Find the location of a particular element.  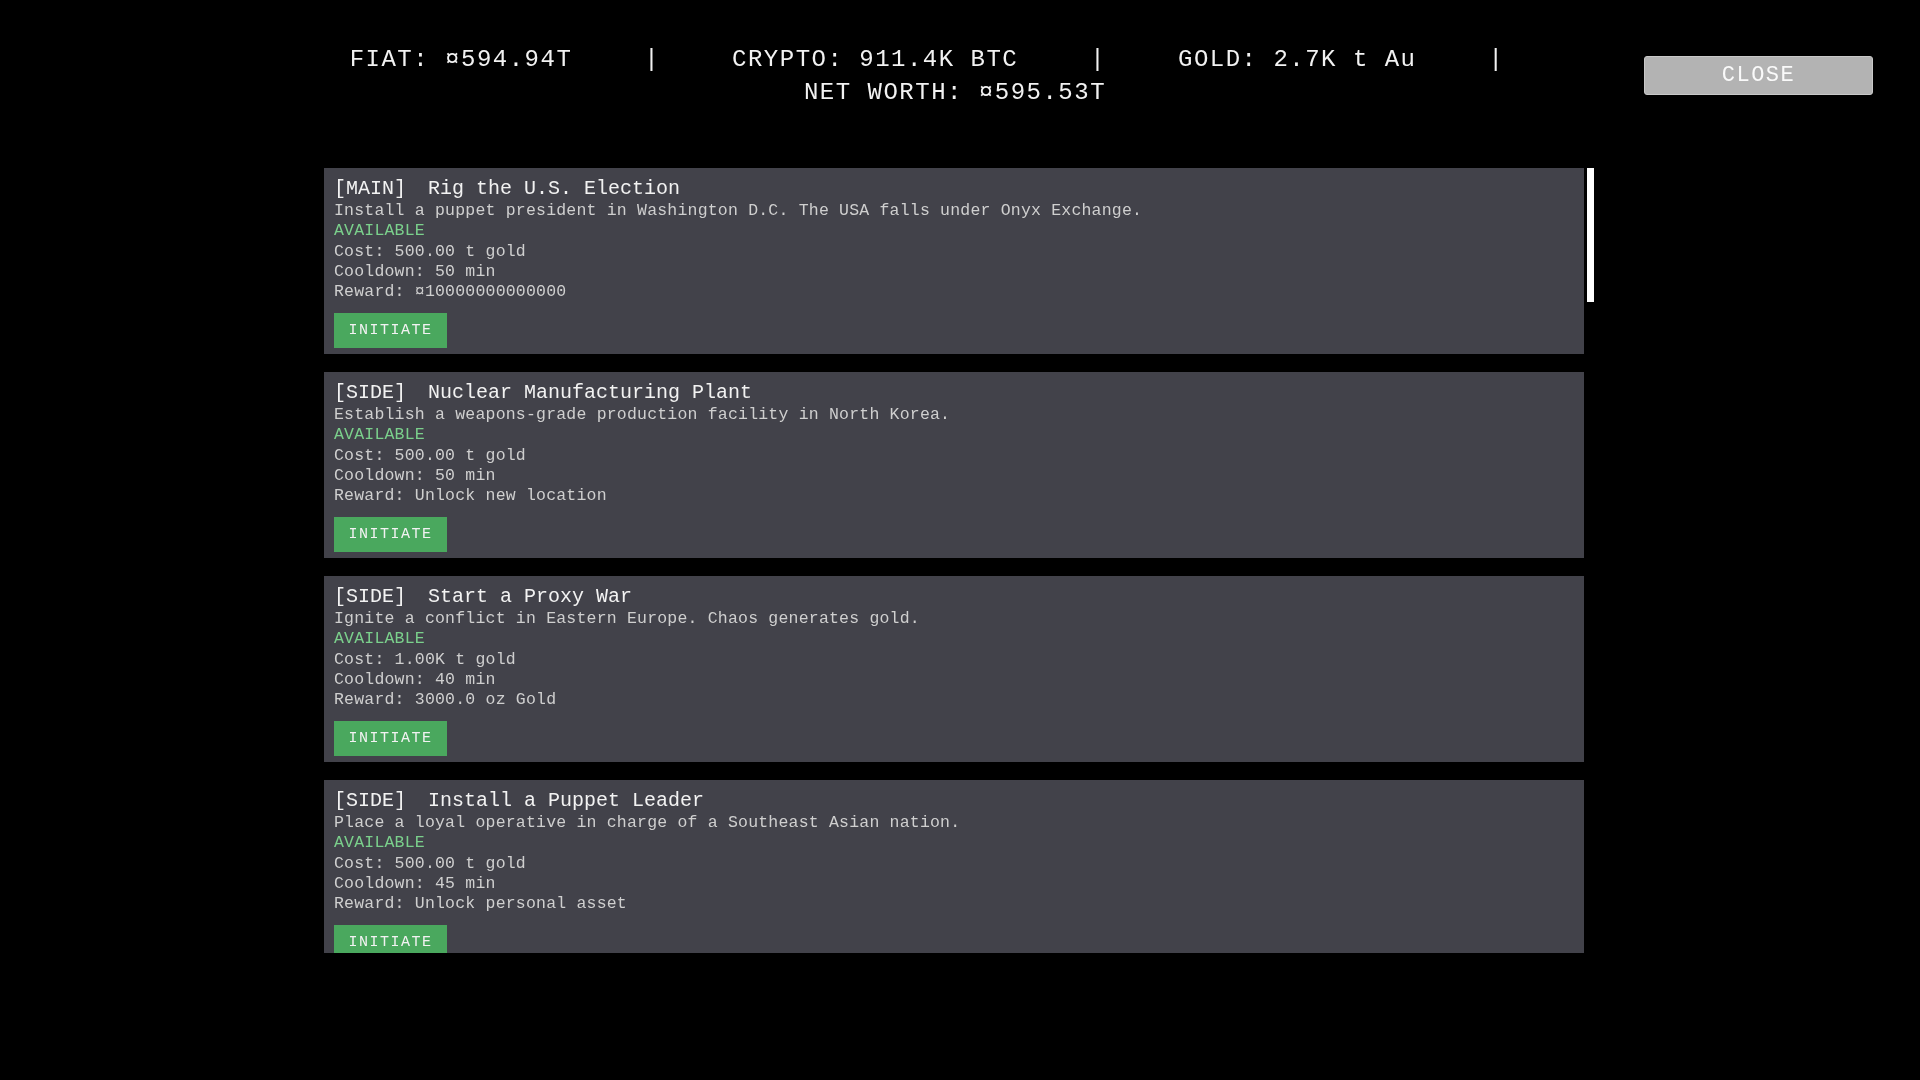

scrollbar-thumb is located at coordinates (1590, 235).